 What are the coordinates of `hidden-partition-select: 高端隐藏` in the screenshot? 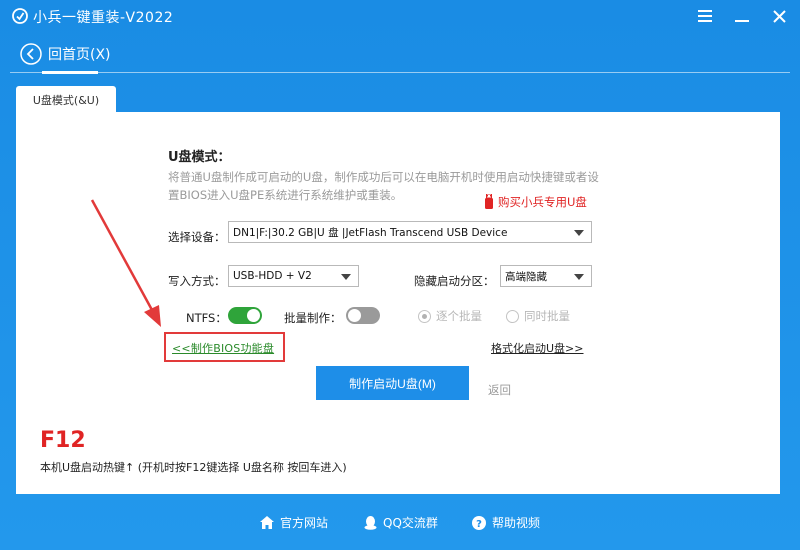 It's located at (546, 276).